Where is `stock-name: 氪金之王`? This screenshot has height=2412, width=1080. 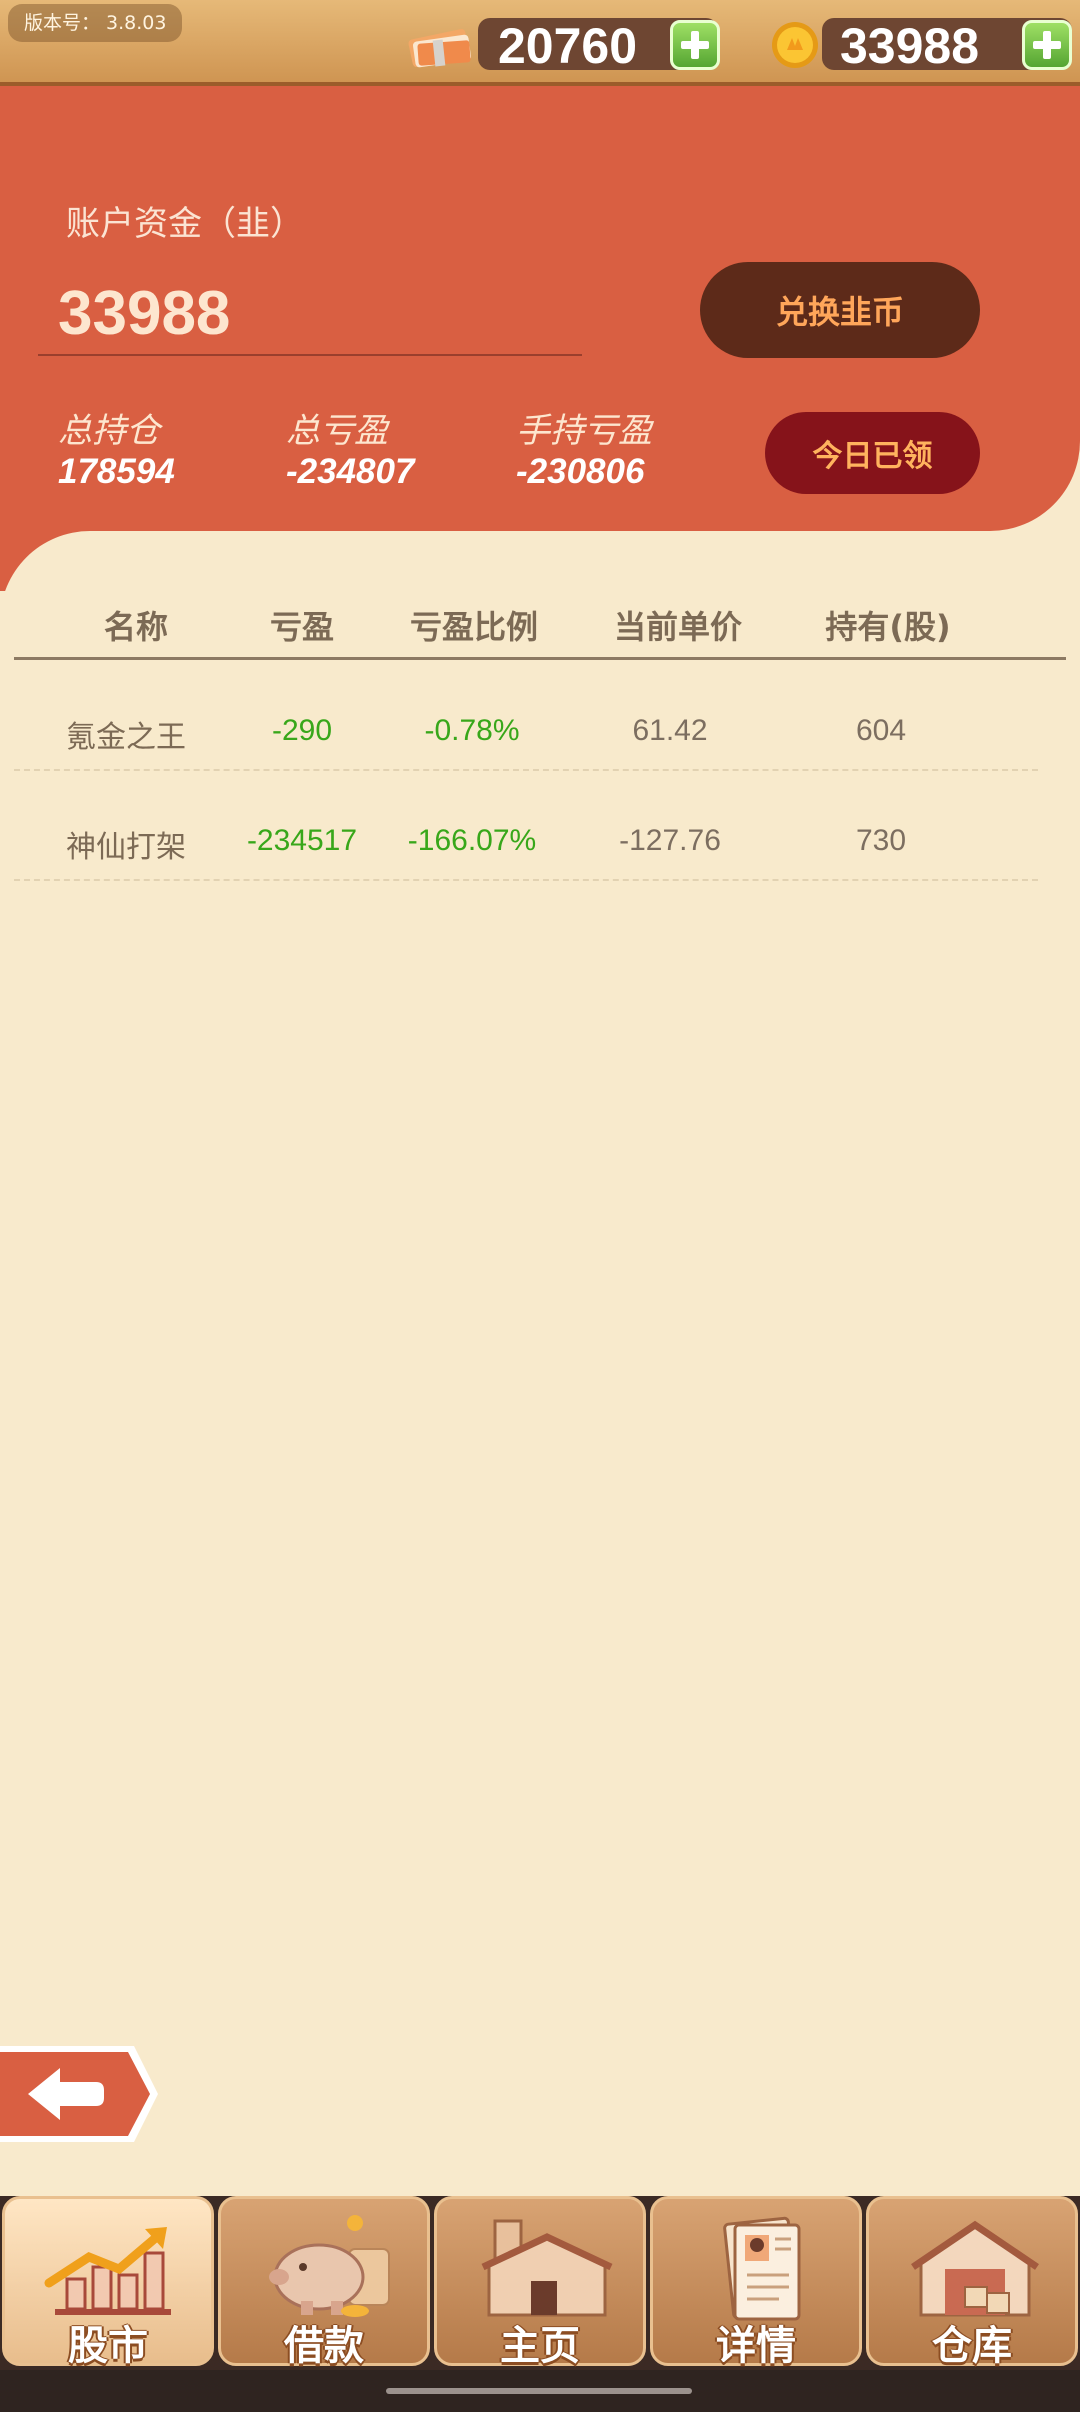 stock-name: 氪金之王 is located at coordinates (126, 737).